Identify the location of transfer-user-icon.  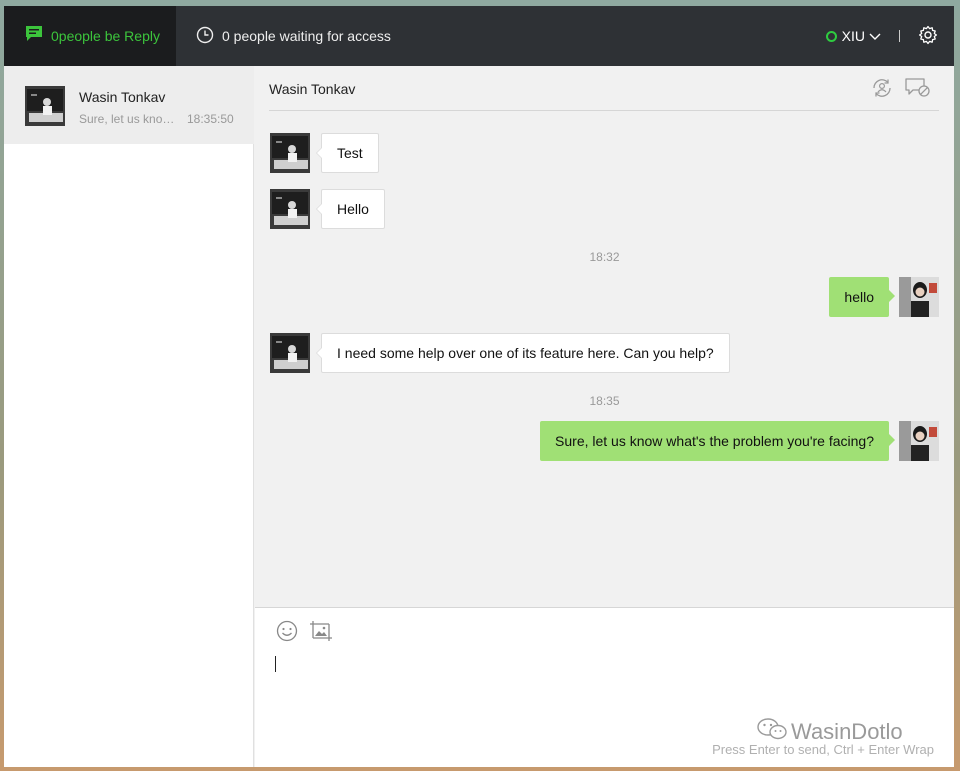
(882, 90).